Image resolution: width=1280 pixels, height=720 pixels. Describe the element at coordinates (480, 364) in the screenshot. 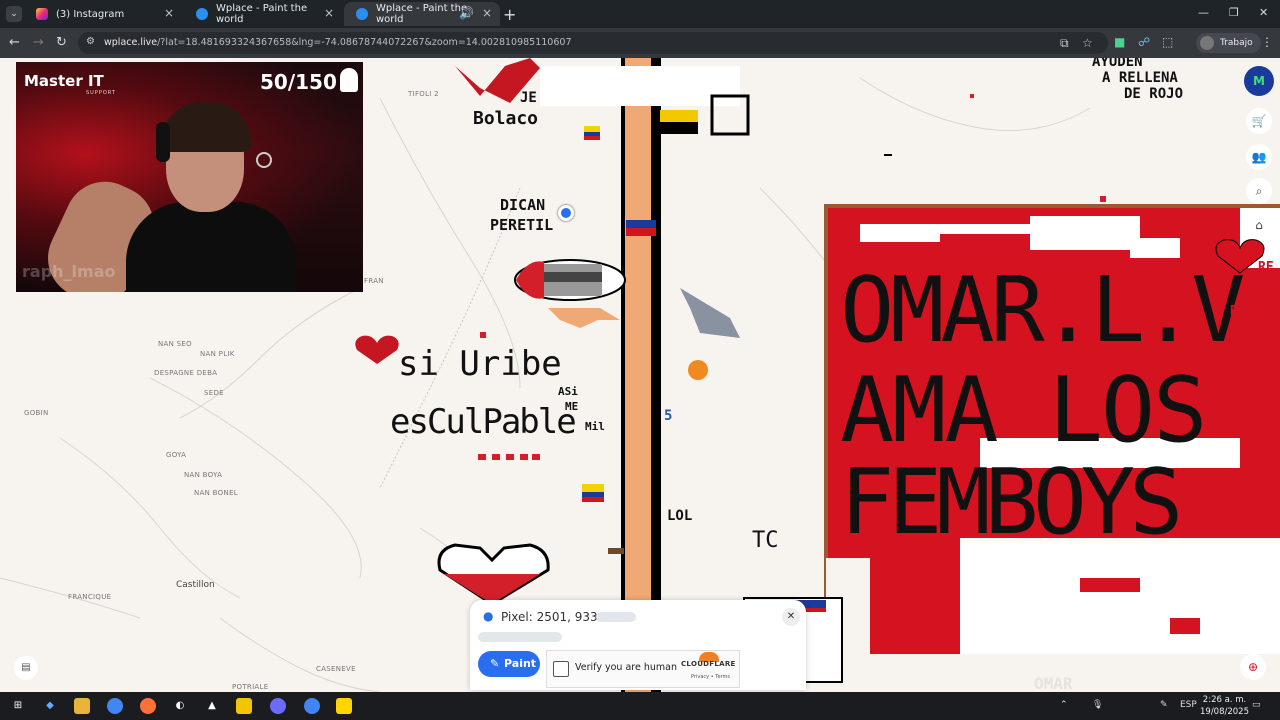

I see `pixel-art-text: si Uribe` at that location.